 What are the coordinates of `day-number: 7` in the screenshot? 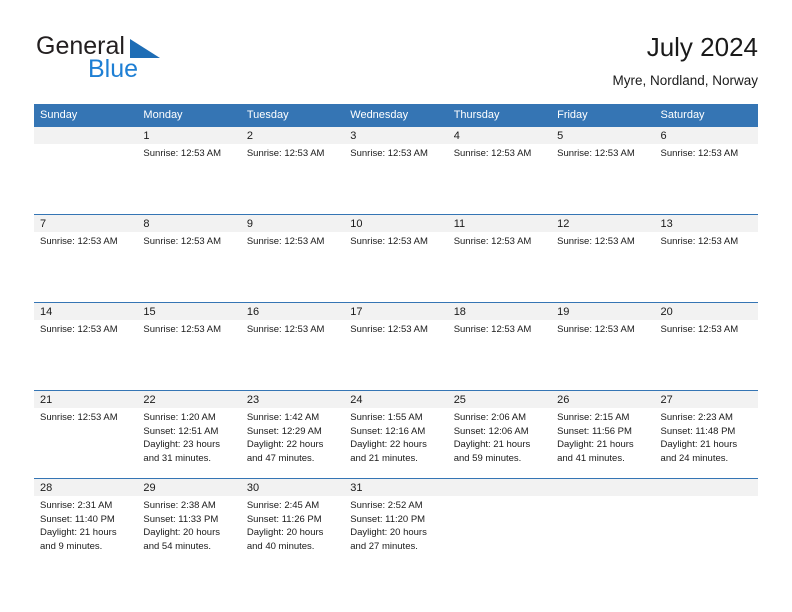 It's located at (86, 223).